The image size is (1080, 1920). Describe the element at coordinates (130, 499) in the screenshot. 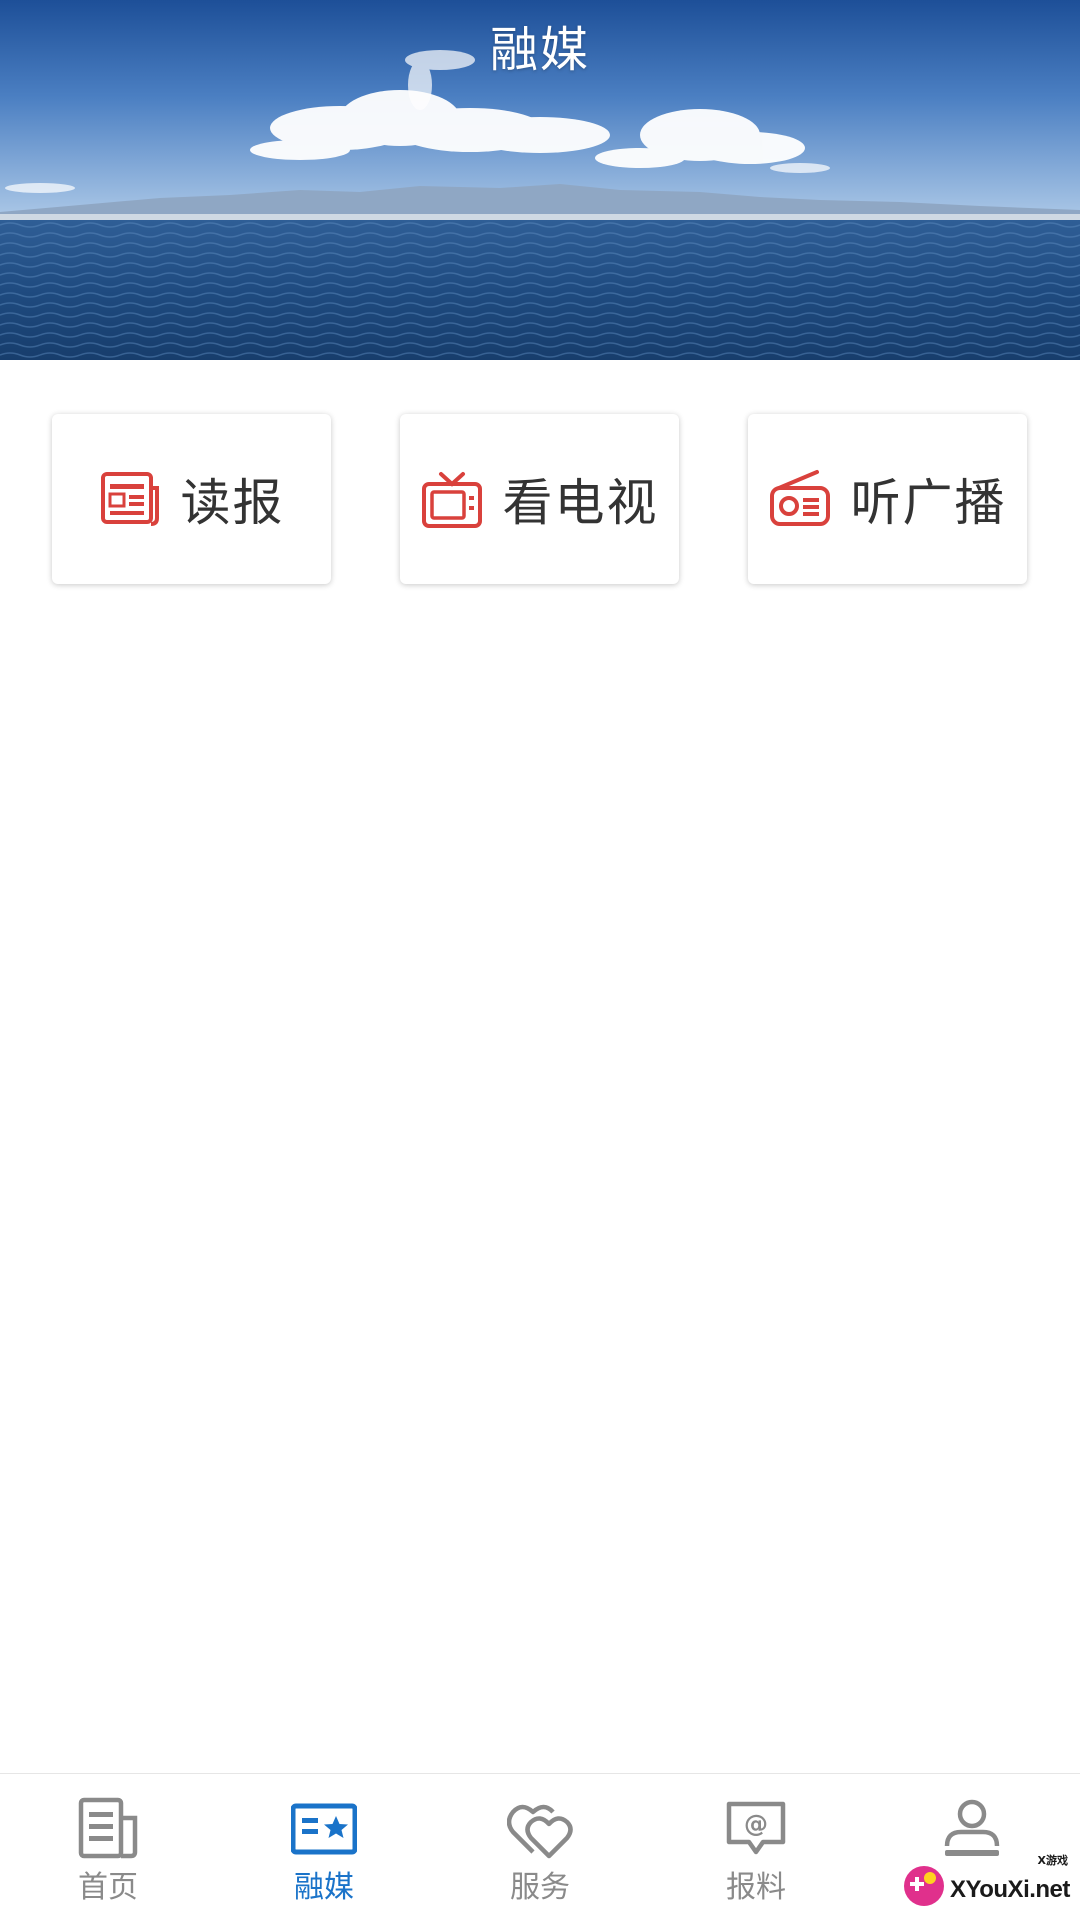

I see `newspaper-icon` at that location.